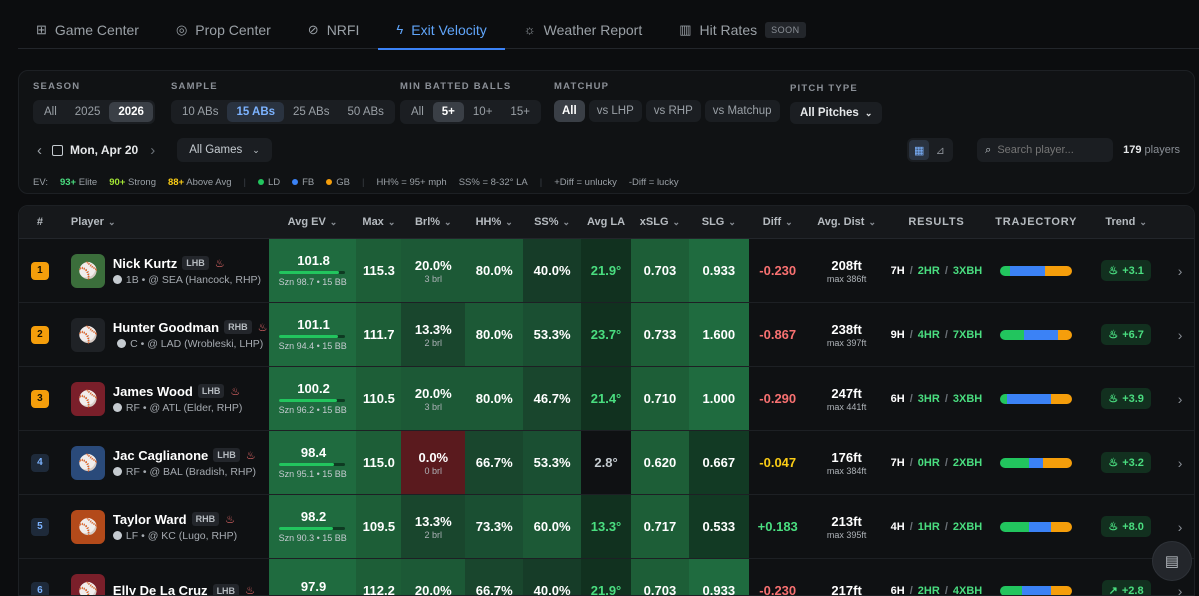 The image size is (1199, 596). What do you see at coordinates (742, 29) in the screenshot?
I see `tab-hit-rates: ▥ Hit Rates SOON` at bounding box center [742, 29].